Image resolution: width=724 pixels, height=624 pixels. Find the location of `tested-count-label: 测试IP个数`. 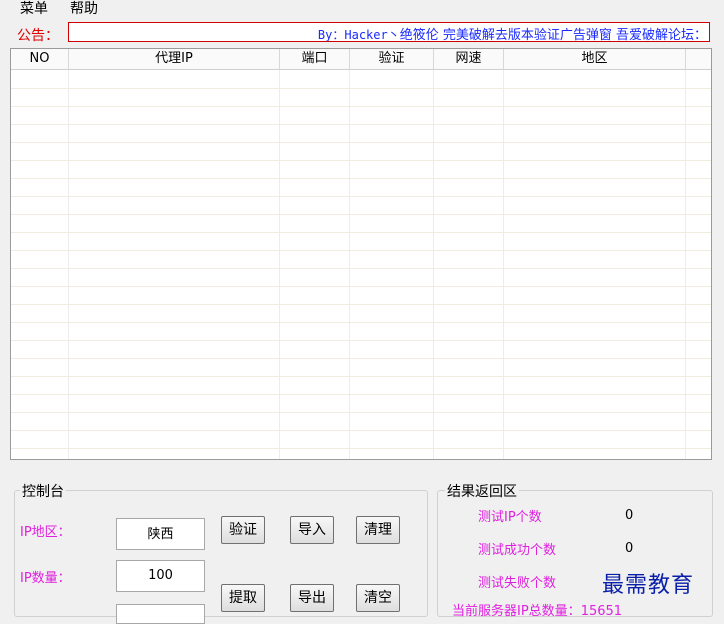

tested-count-label: 测试IP个数 is located at coordinates (510, 517).